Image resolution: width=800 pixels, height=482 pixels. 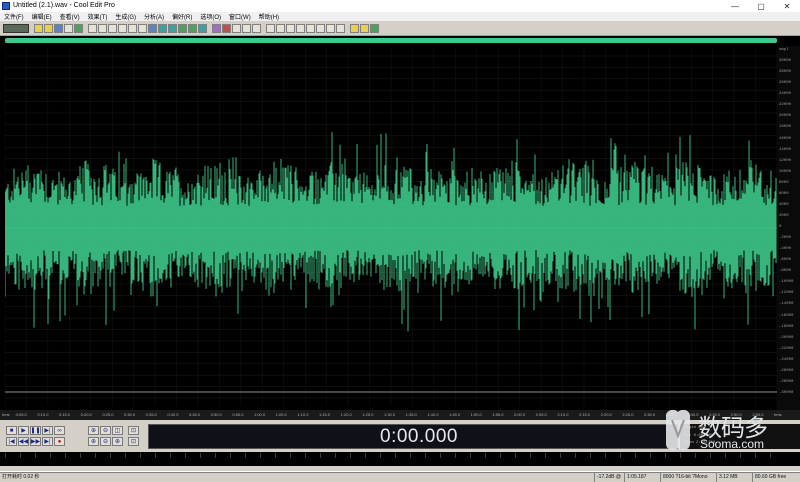 What do you see at coordinates (93, 430) in the screenshot?
I see `zoom-in-full-button: ⊕` at bounding box center [93, 430].